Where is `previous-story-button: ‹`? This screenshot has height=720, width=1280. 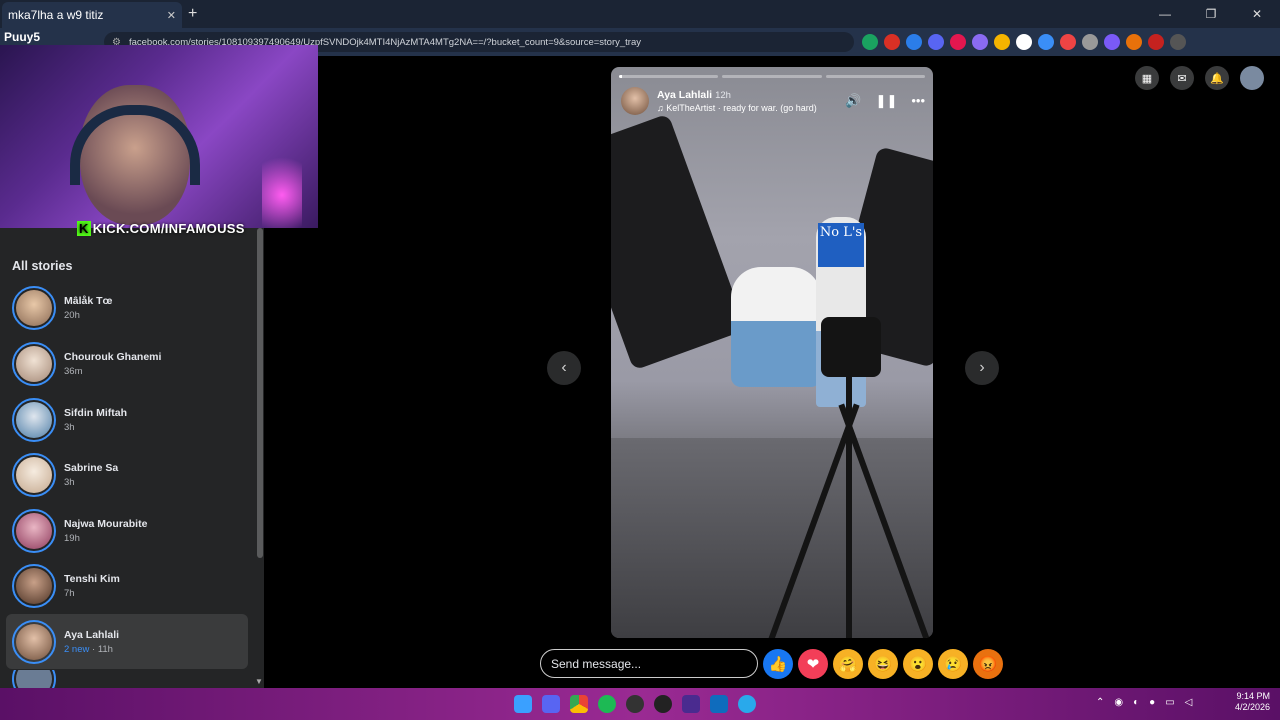
previous-story-button: ‹ is located at coordinates (564, 368).